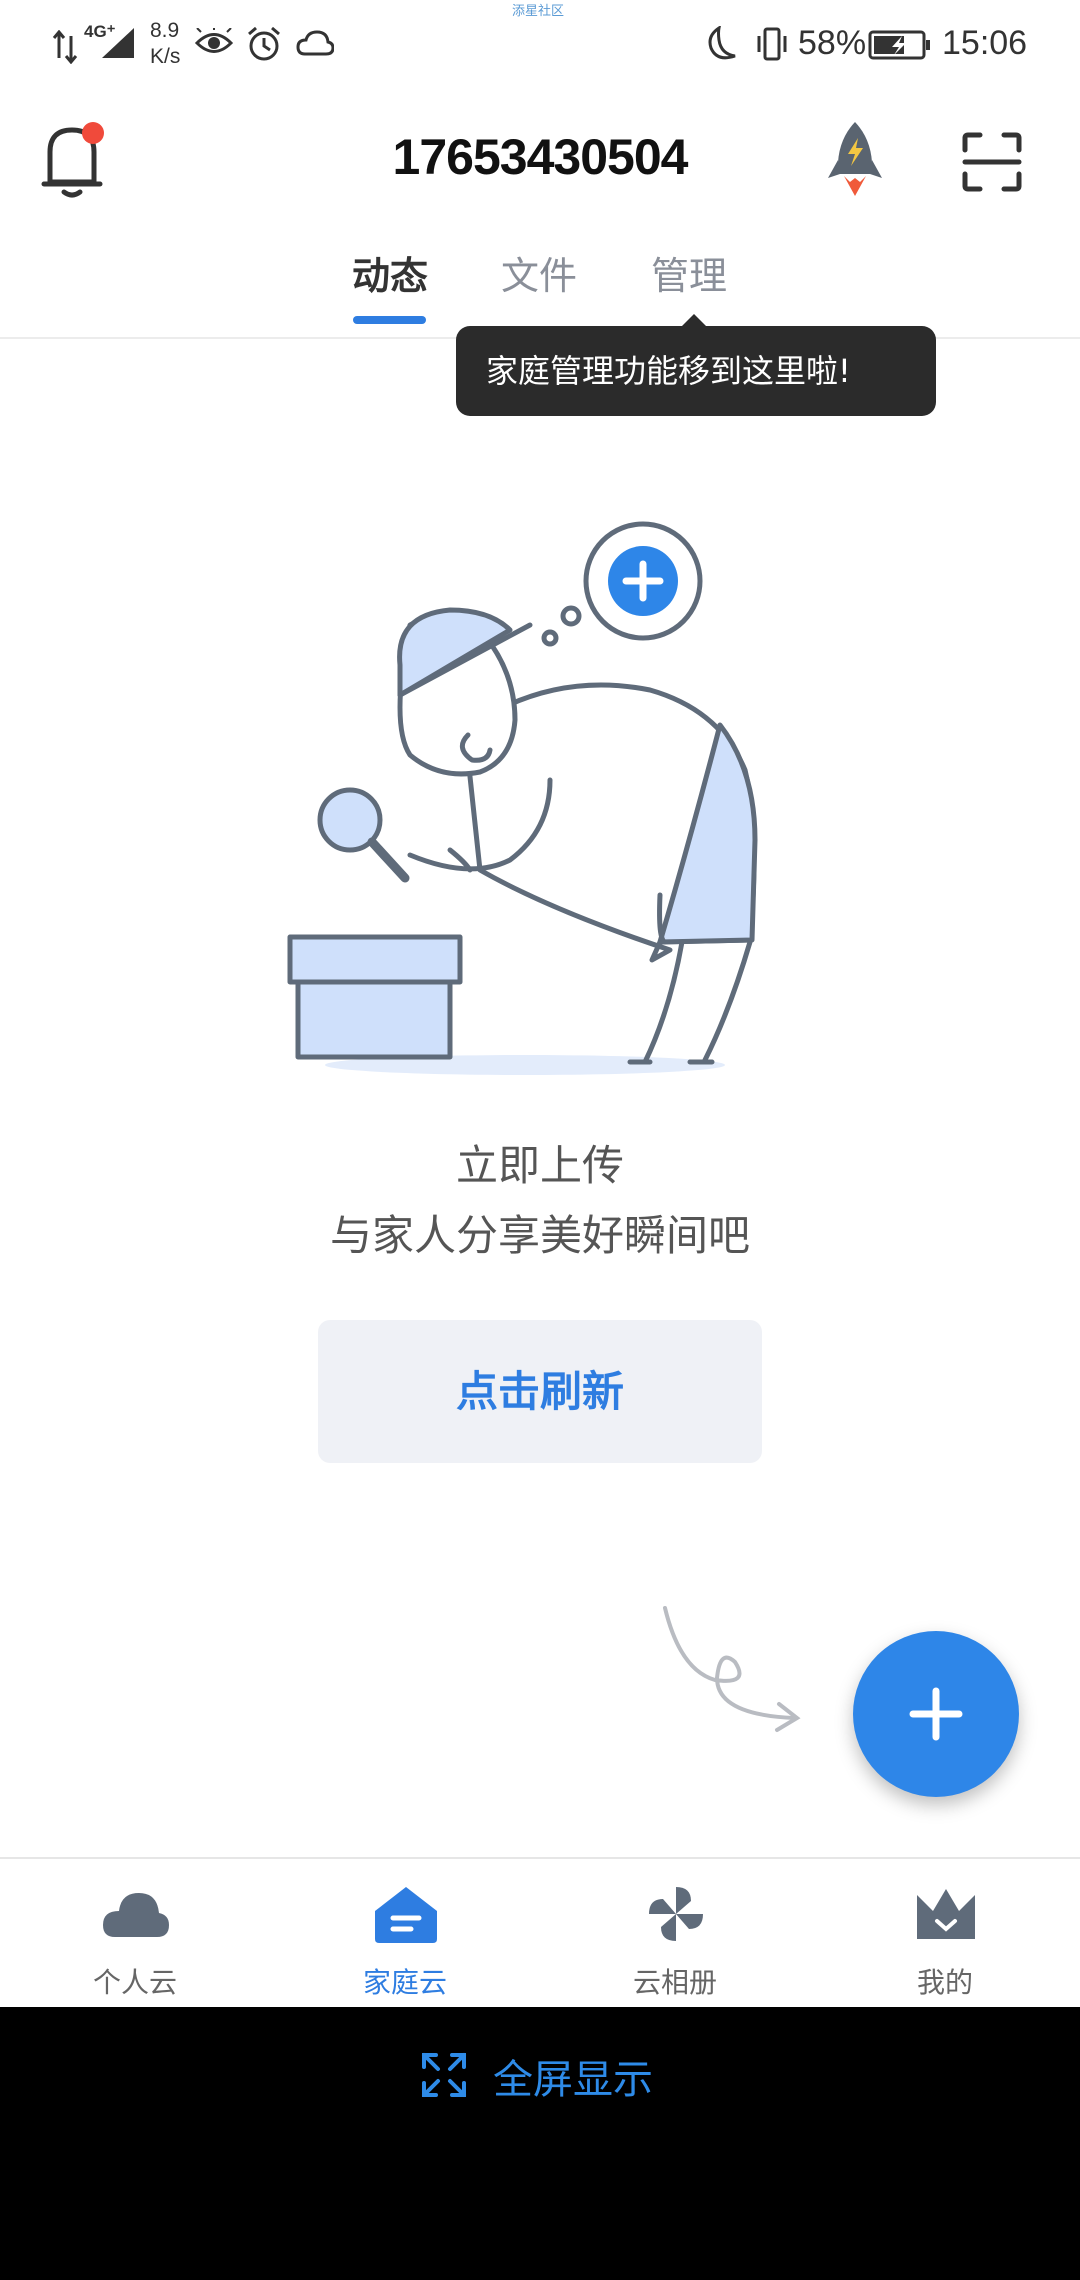  What do you see at coordinates (522, 798) in the screenshot?
I see `empty-state-illustration` at bounding box center [522, 798].